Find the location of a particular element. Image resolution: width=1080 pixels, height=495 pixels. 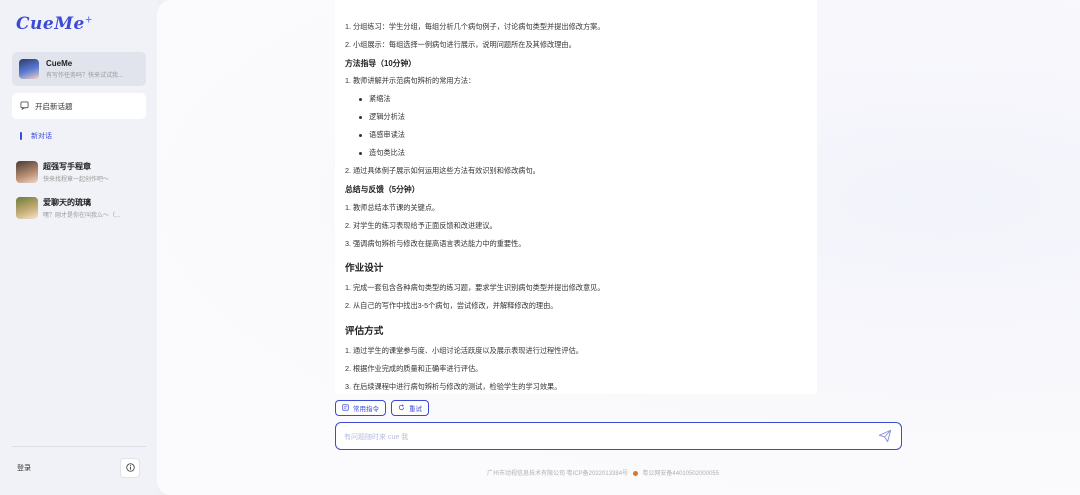

content-line: 3. 在后续课程中进行病句辨析与修改的测试，检验学生的学习效果。 is located at coordinates (453, 386).